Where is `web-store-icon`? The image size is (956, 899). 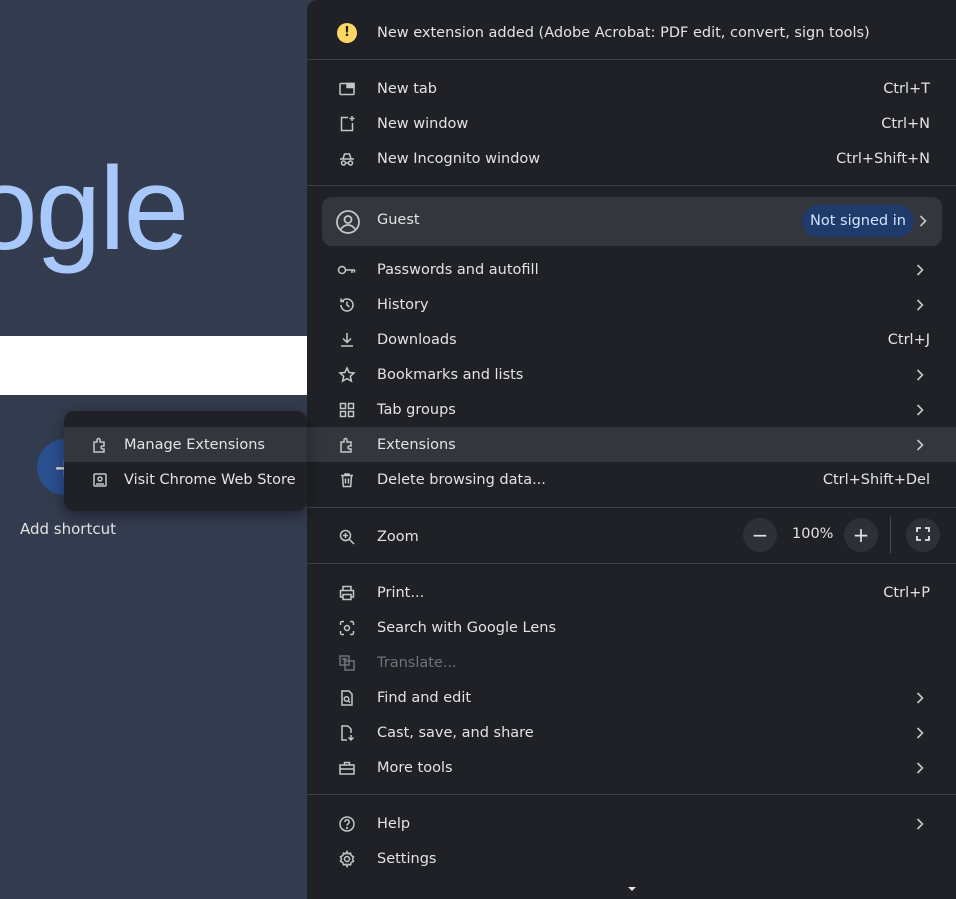
web-store-icon is located at coordinates (100, 480).